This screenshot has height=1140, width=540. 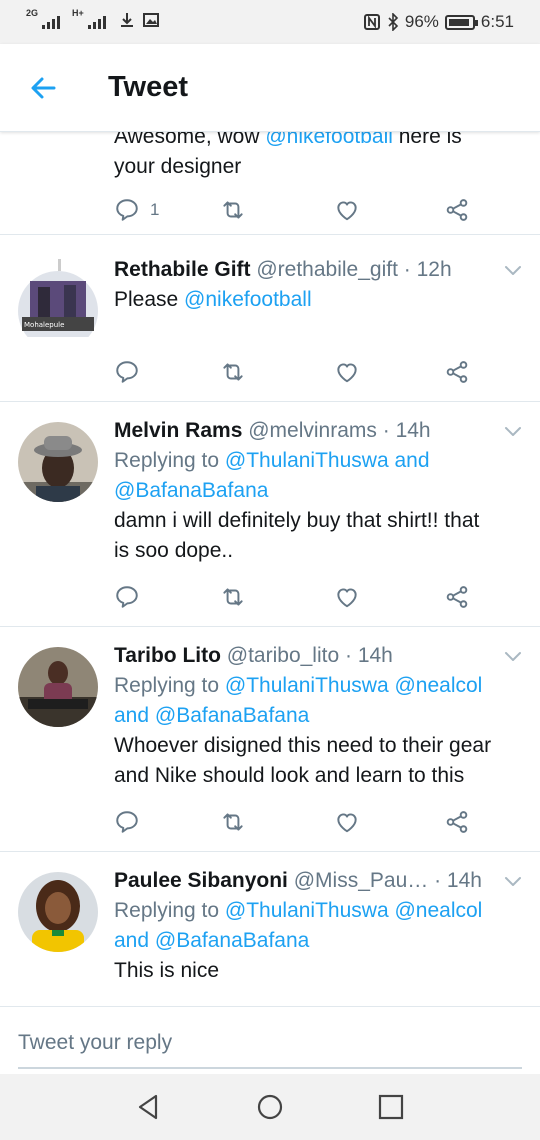 I want to click on tweet-text-line: This is nice, so click(x=167, y=970).